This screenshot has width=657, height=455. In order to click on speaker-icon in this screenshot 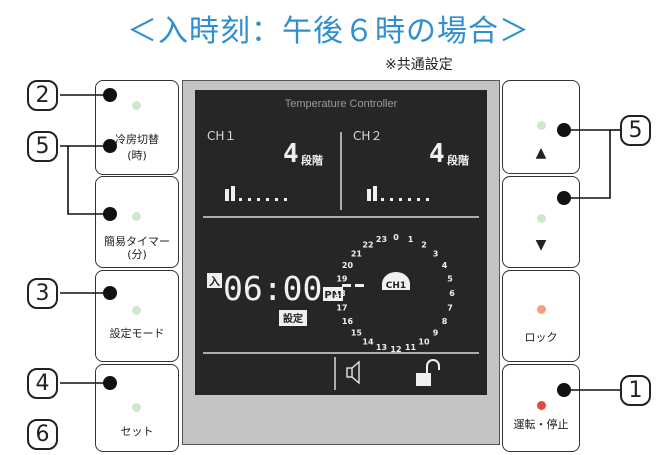, I will do `click(353, 372)`.